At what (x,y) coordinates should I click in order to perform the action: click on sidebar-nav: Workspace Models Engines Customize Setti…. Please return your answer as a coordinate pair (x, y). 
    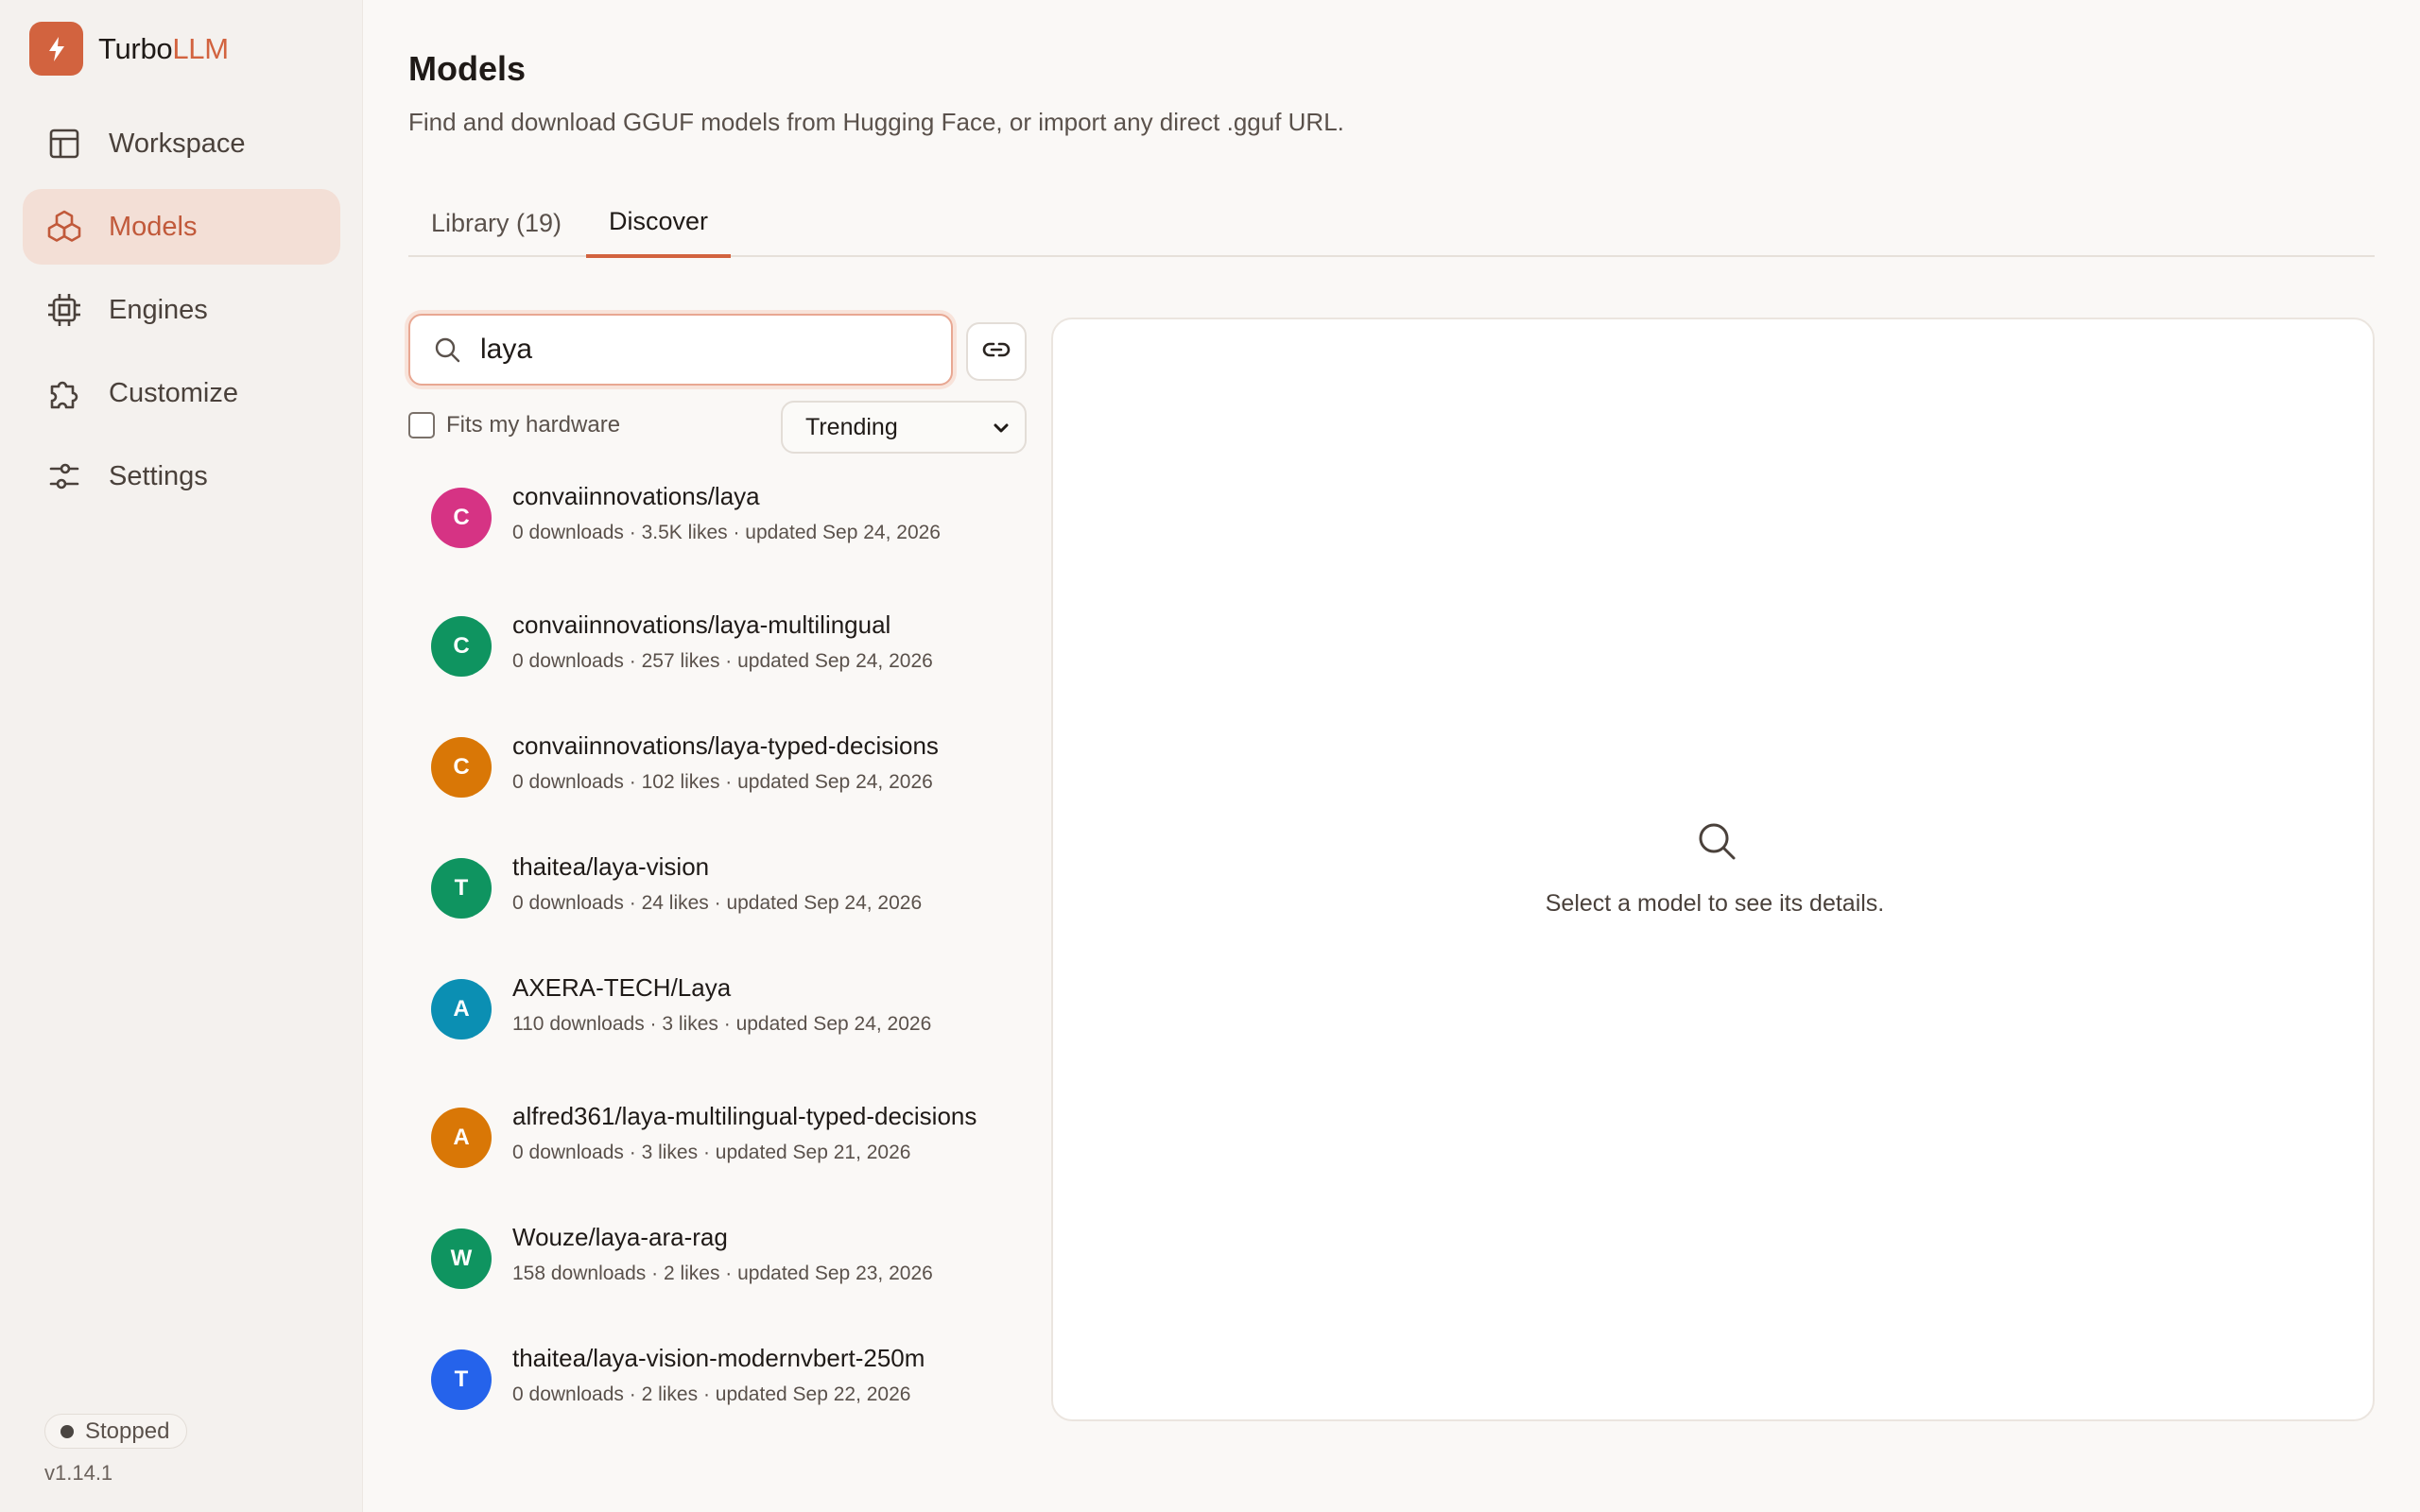
    Looking at the image, I should click on (181, 314).